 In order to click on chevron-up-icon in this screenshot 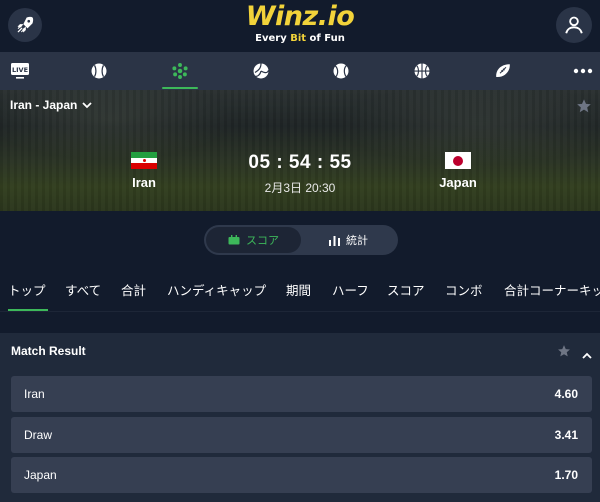, I will do `click(587, 355)`.